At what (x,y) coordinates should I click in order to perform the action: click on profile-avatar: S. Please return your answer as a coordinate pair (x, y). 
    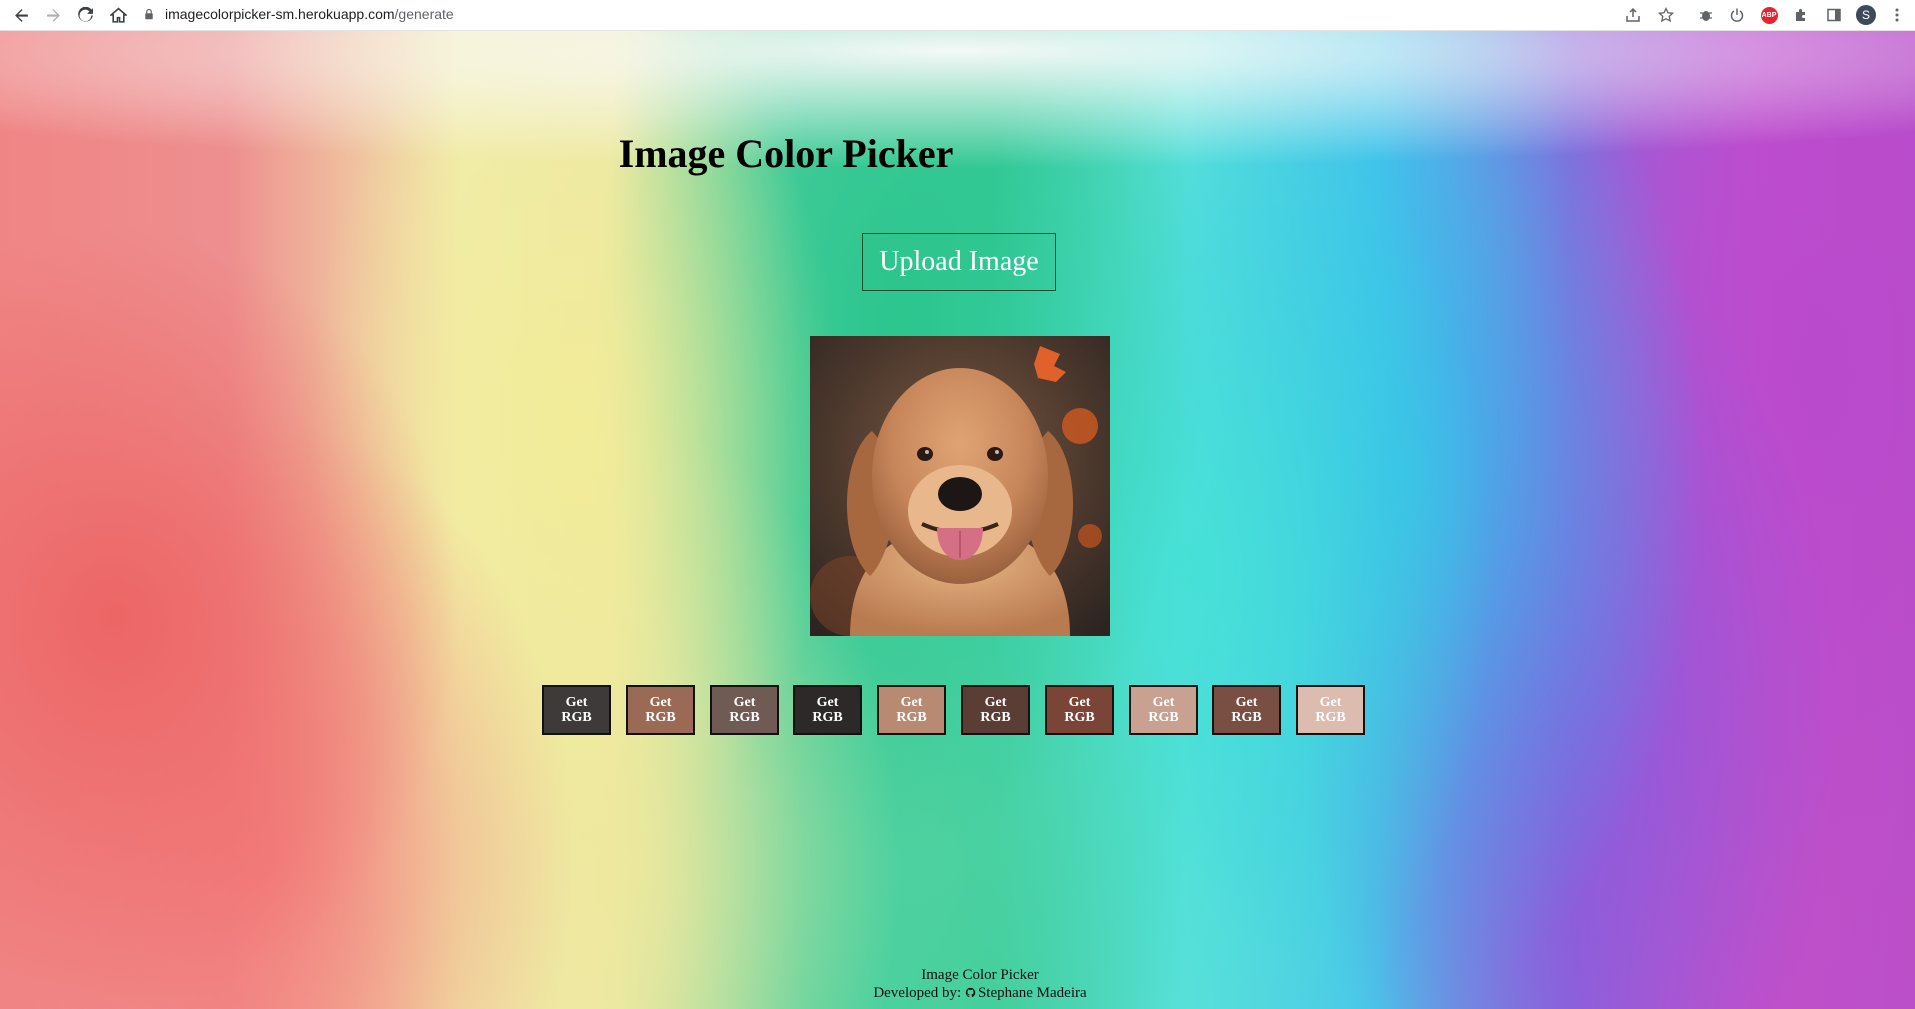
    Looking at the image, I should click on (1866, 15).